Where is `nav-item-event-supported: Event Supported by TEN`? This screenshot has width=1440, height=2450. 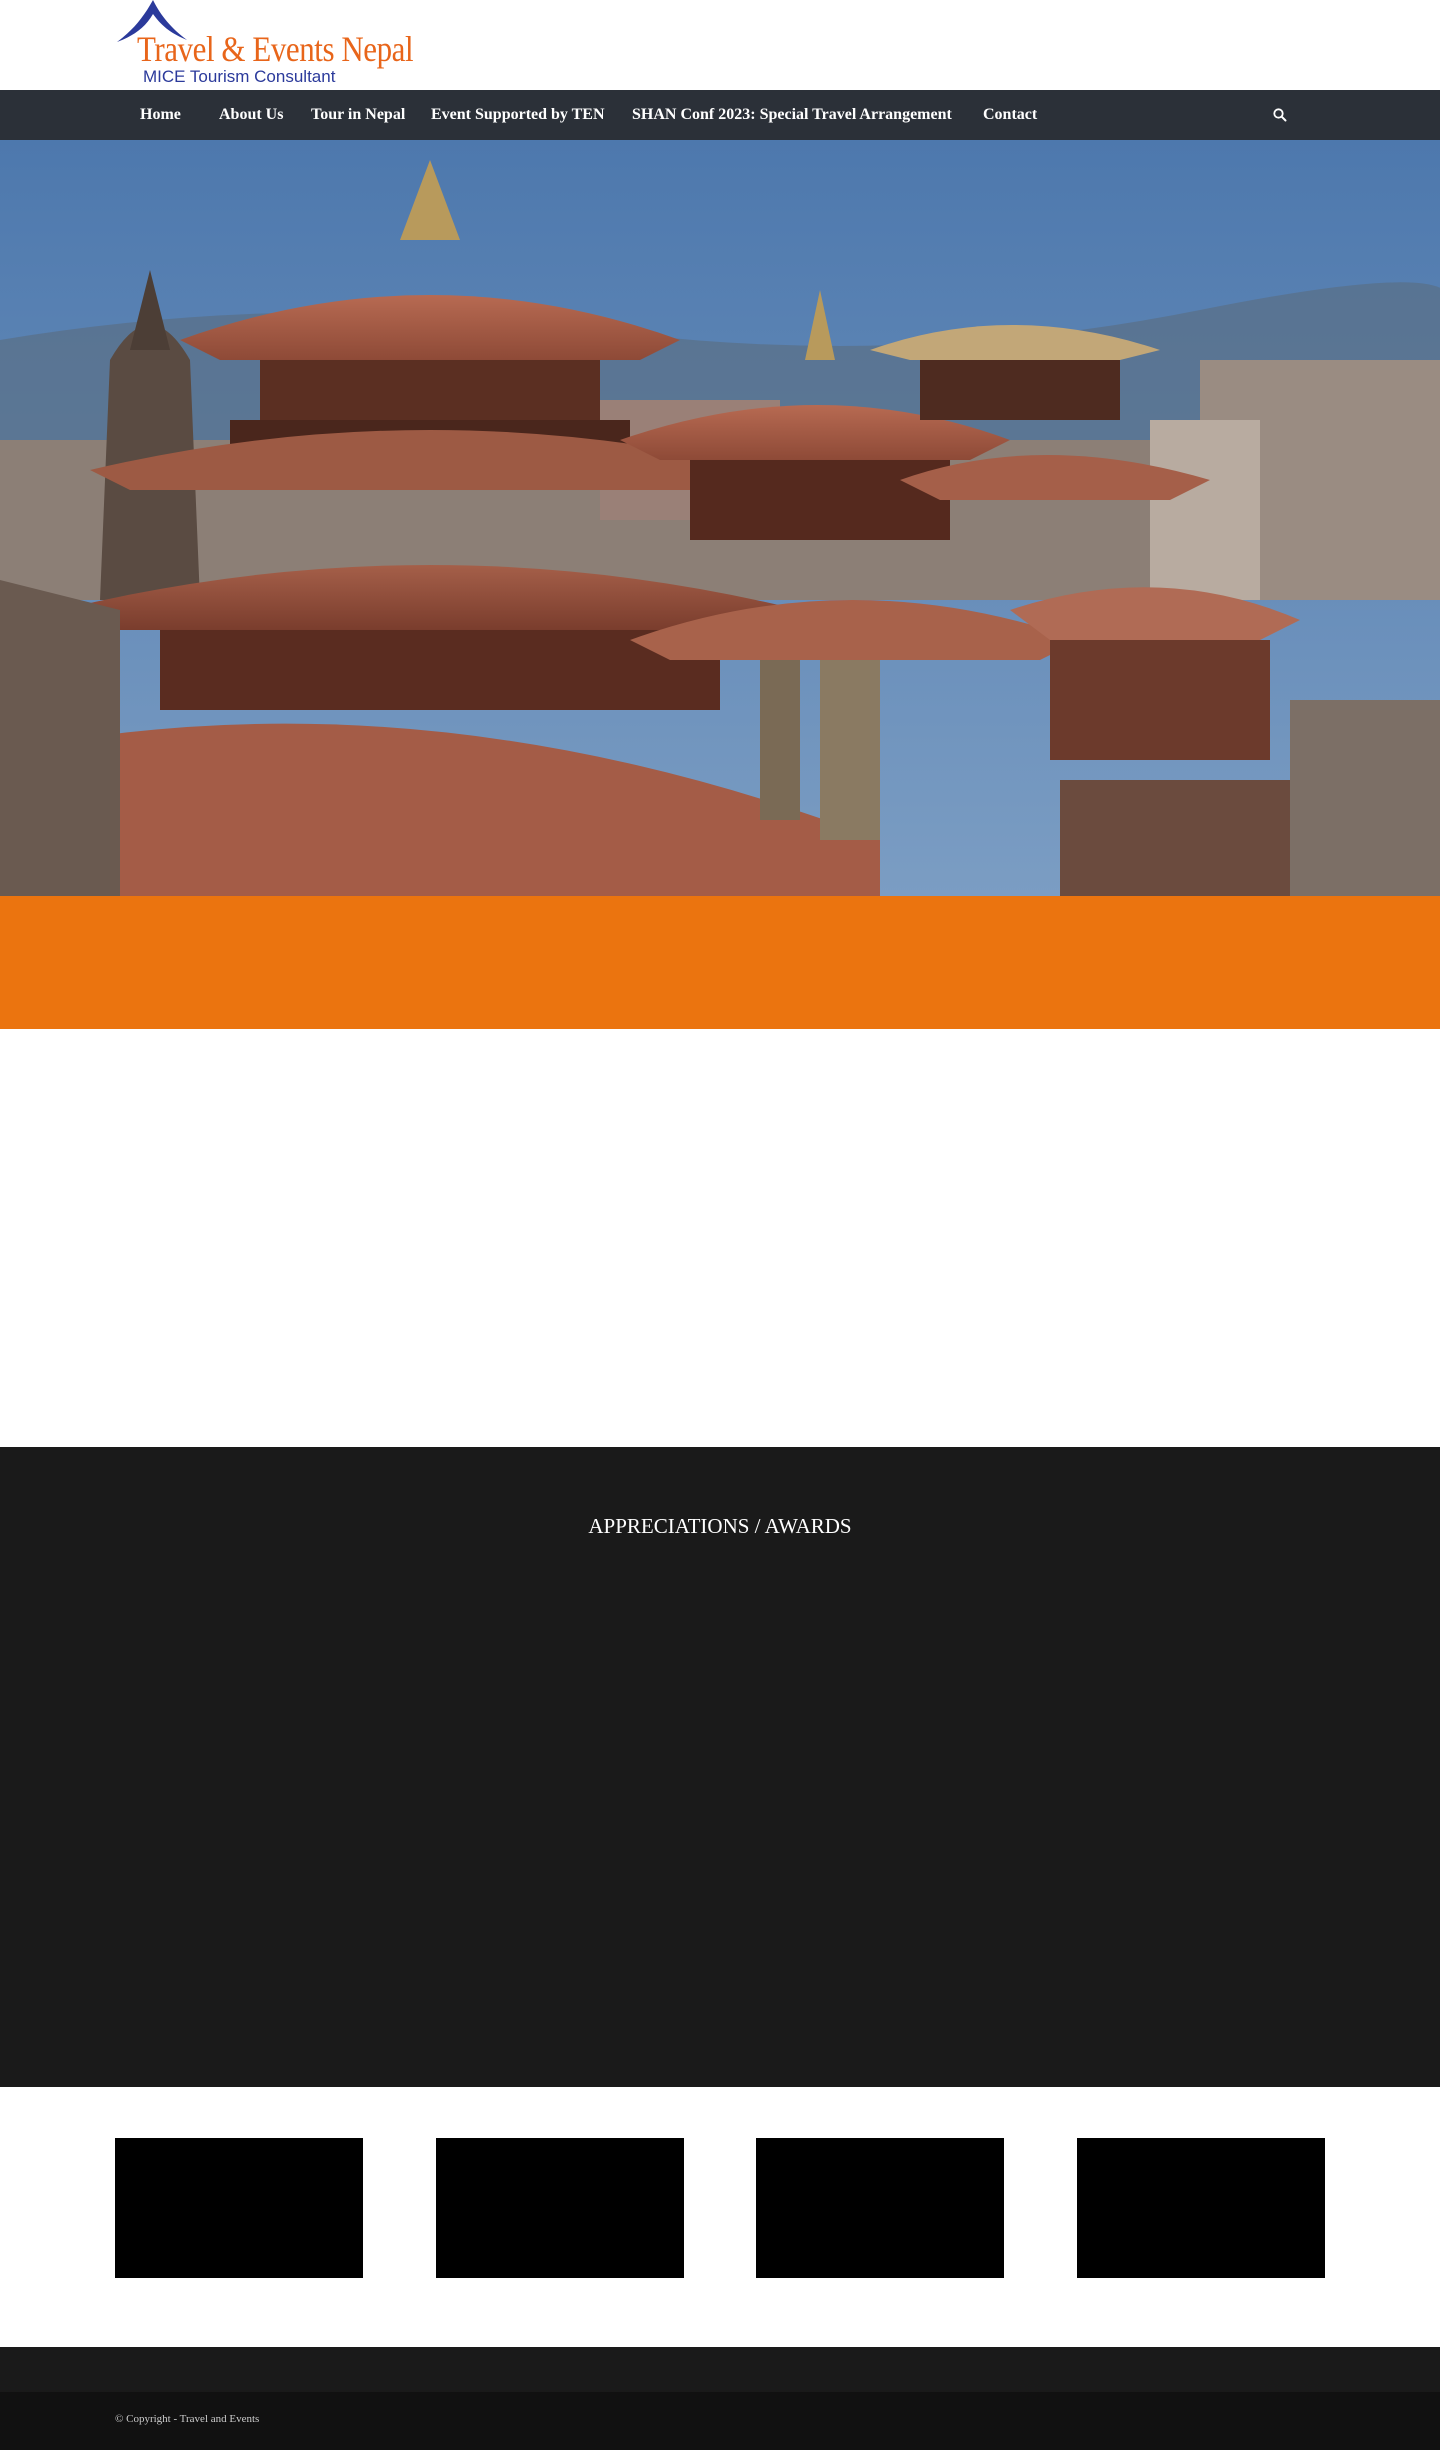 nav-item-event-supported: Event Supported by TEN is located at coordinates (518, 115).